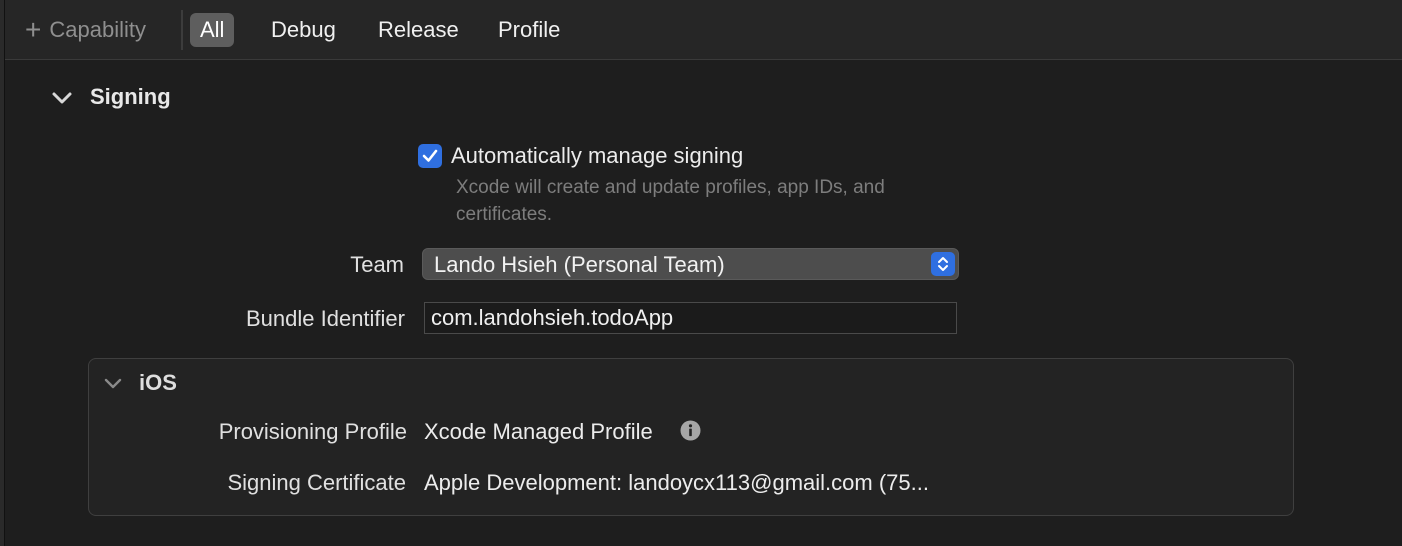 The height and width of the screenshot is (546, 1402). I want to click on bundle-identifier-field, so click(690, 318).